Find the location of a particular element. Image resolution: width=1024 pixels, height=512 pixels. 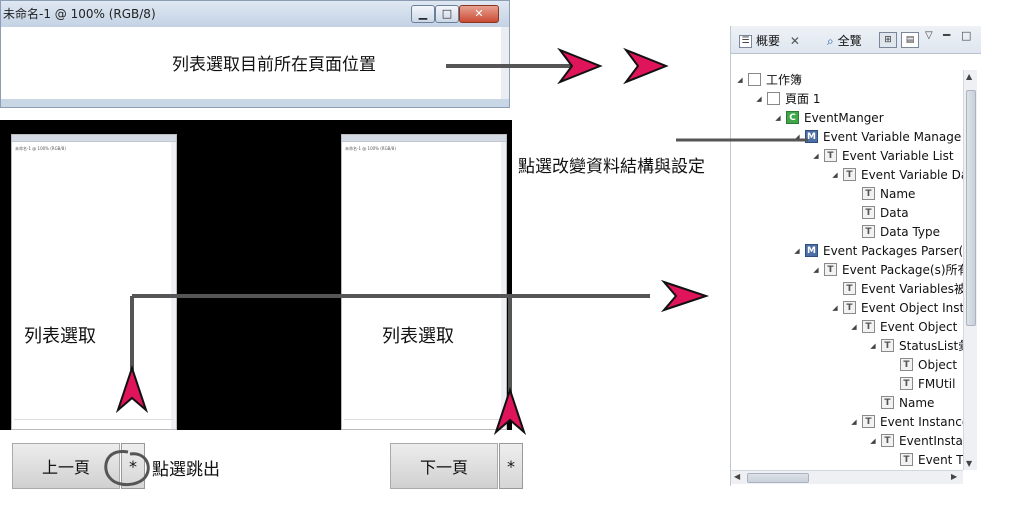

class-icon: C is located at coordinates (792, 117).